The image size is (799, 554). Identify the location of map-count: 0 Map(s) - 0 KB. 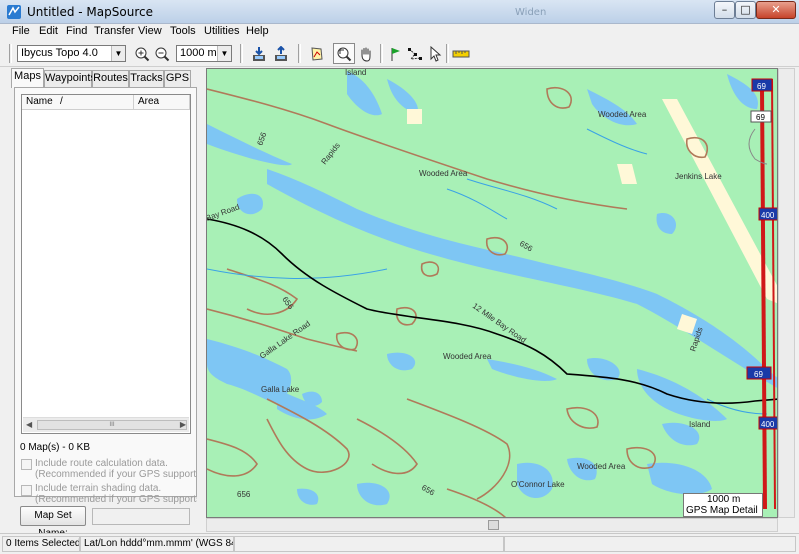
(55, 447).